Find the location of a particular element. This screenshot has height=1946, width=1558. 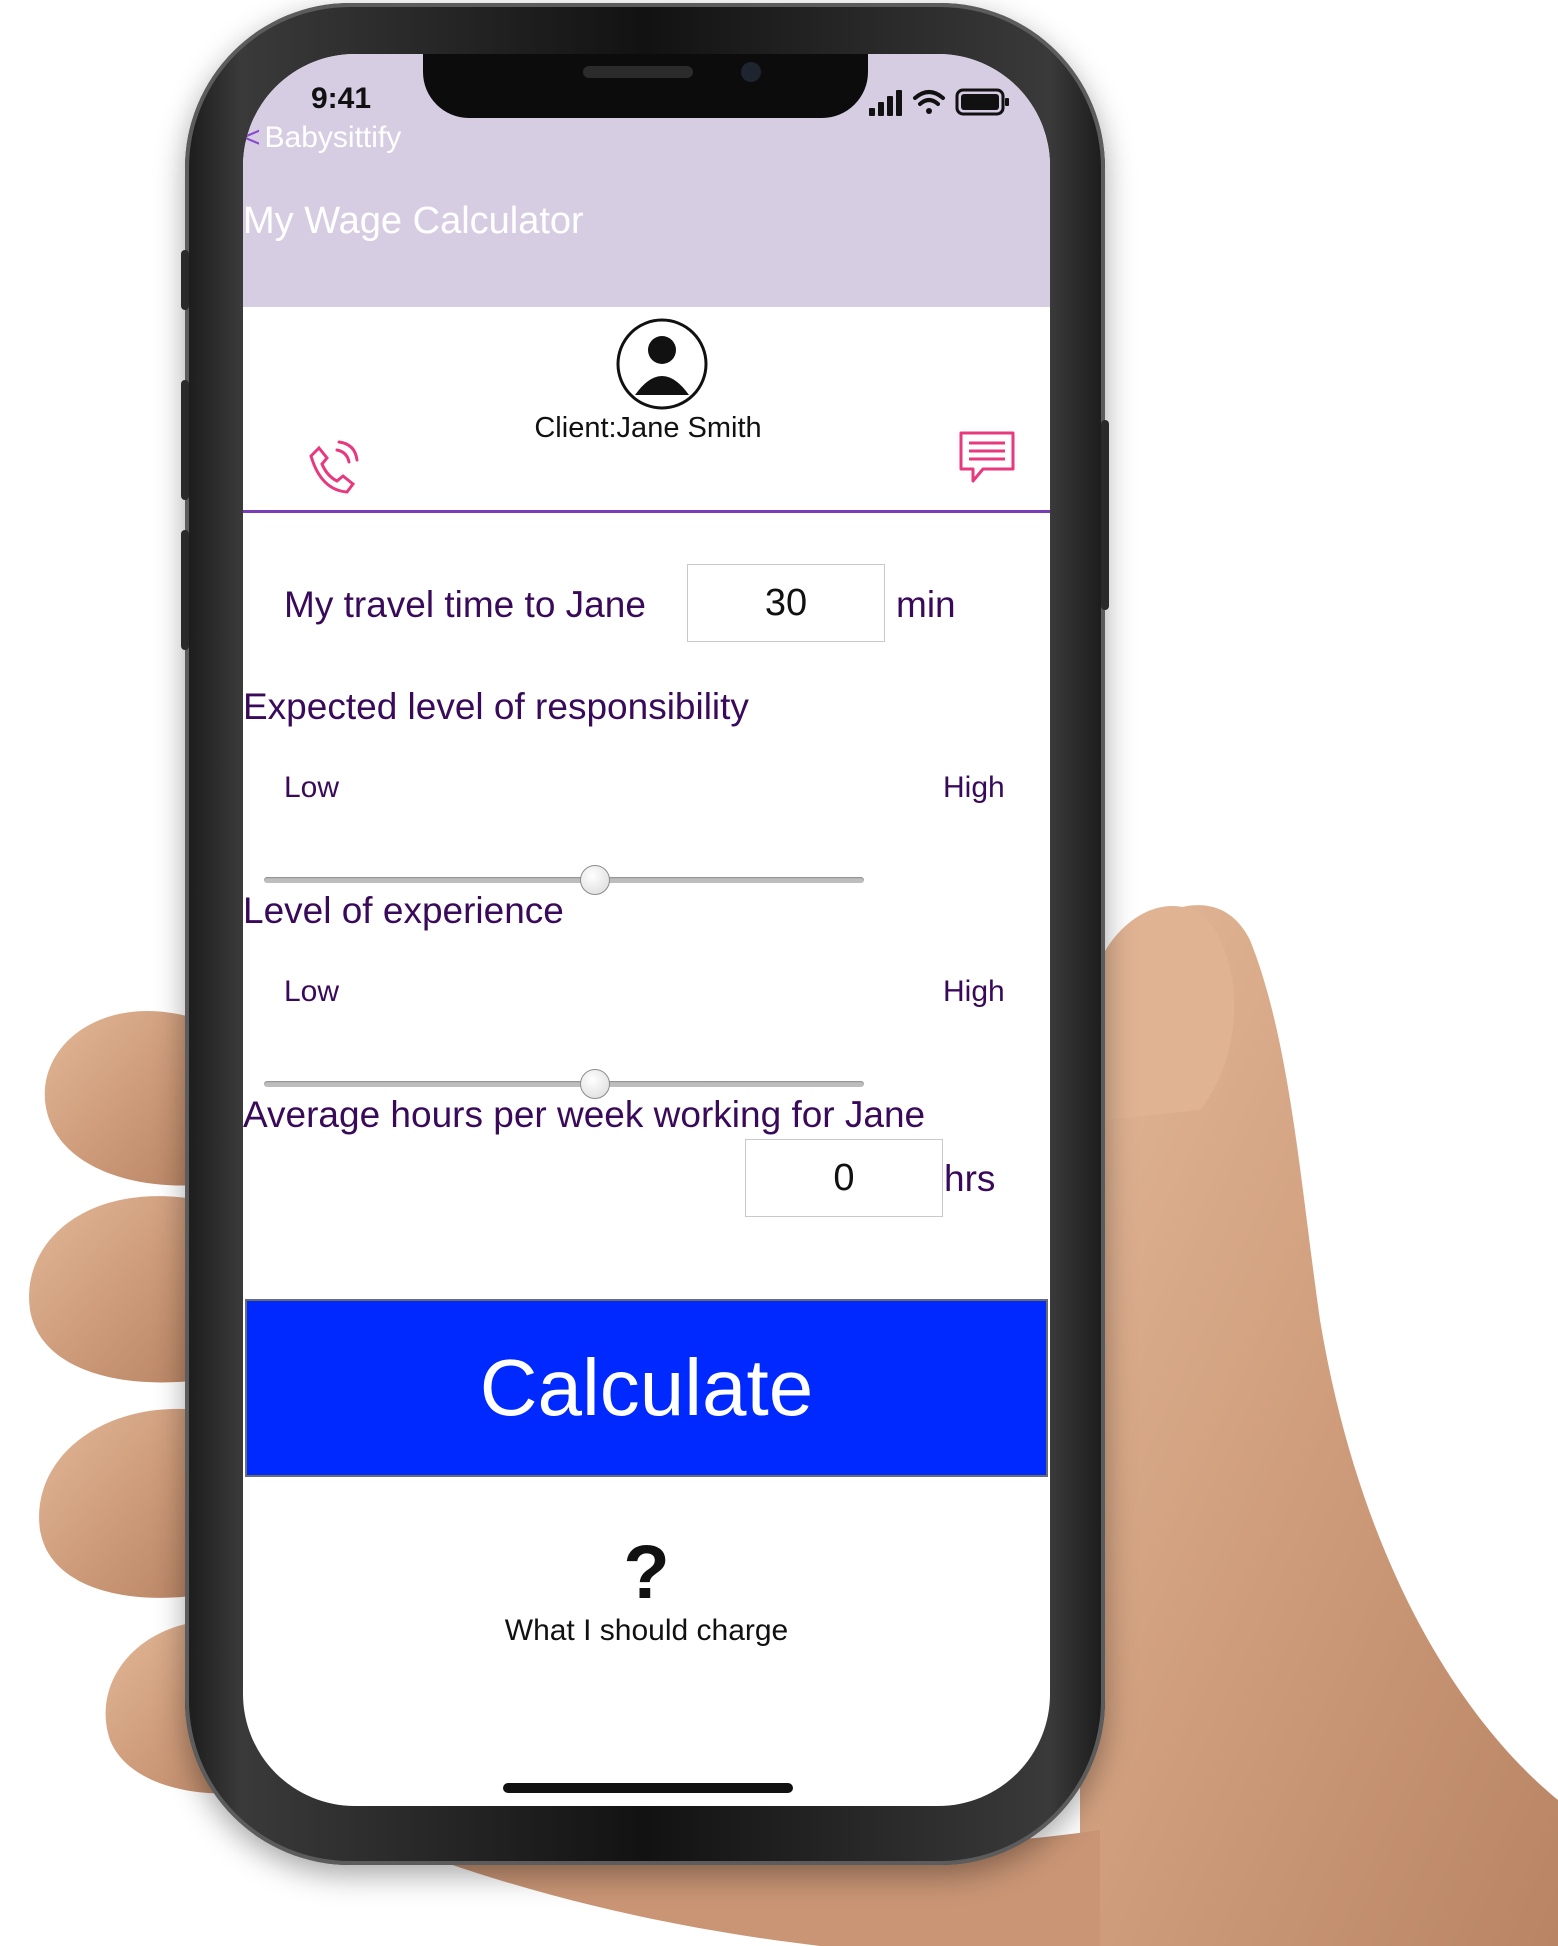

page-title: My Wage Calculator is located at coordinates (413, 221).